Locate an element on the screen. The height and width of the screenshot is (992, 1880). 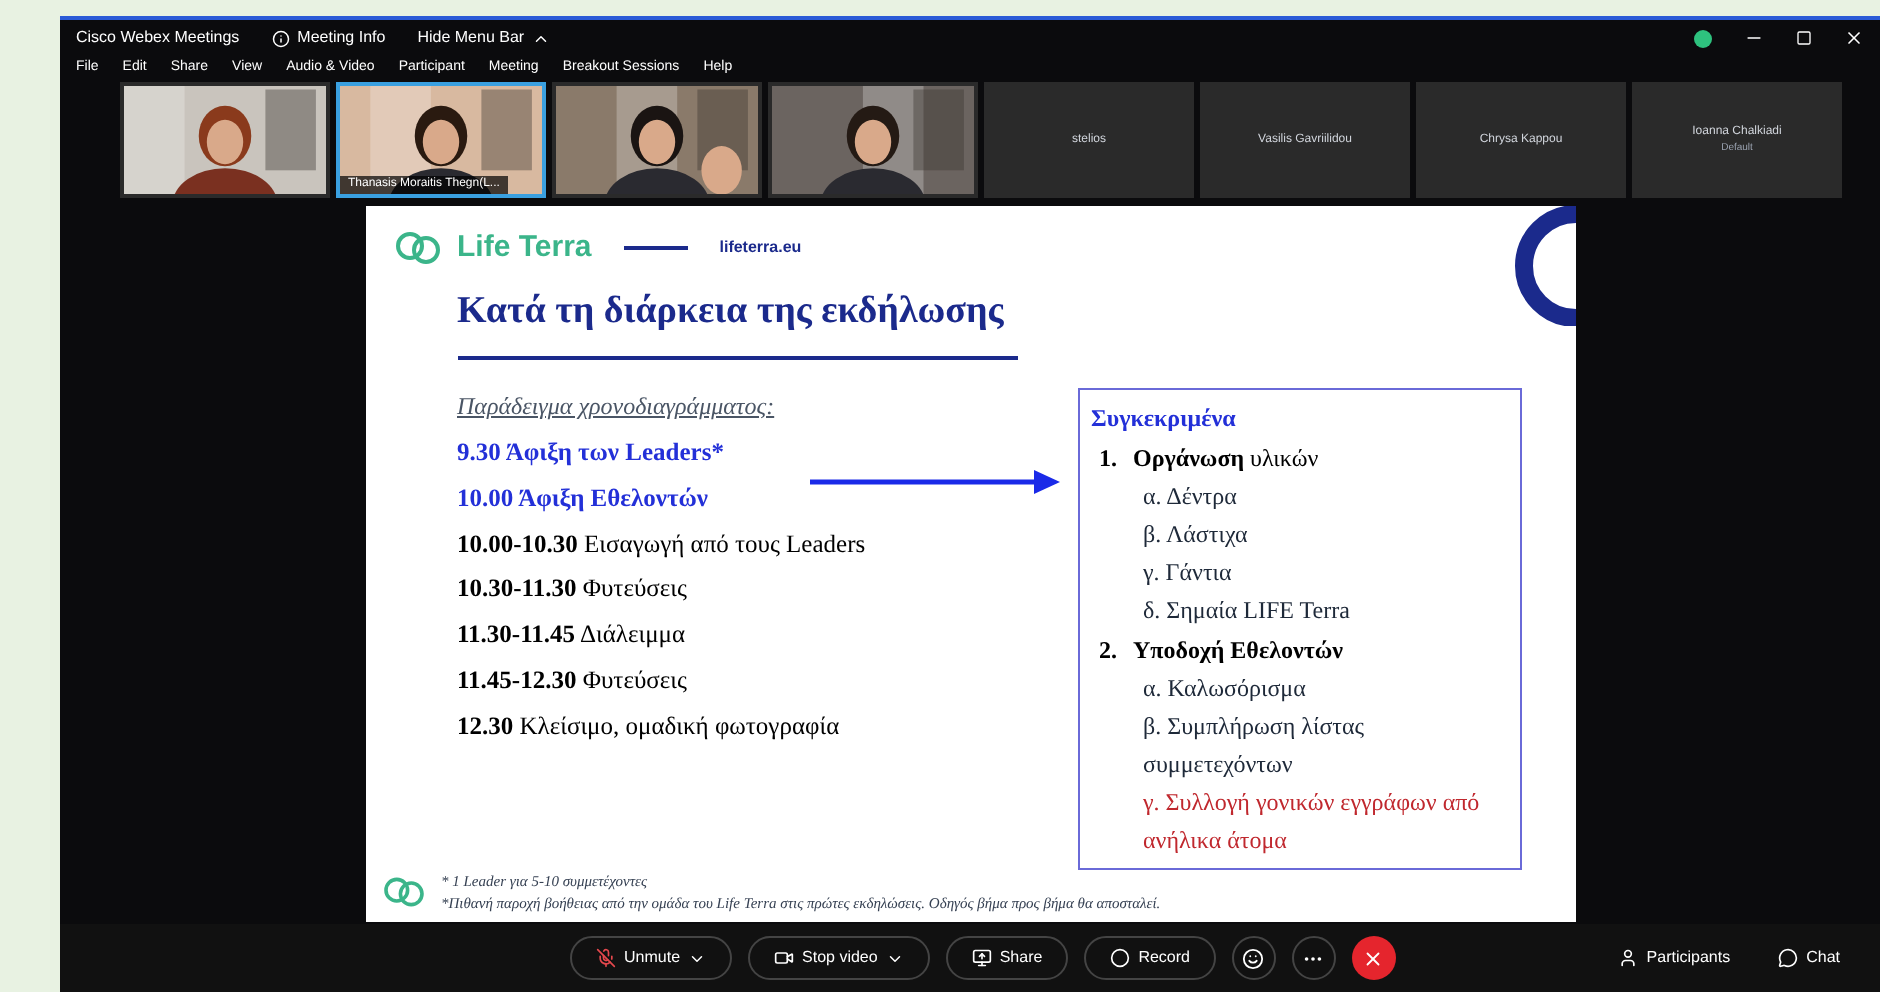
arrow-icon is located at coordinates (934, 482).